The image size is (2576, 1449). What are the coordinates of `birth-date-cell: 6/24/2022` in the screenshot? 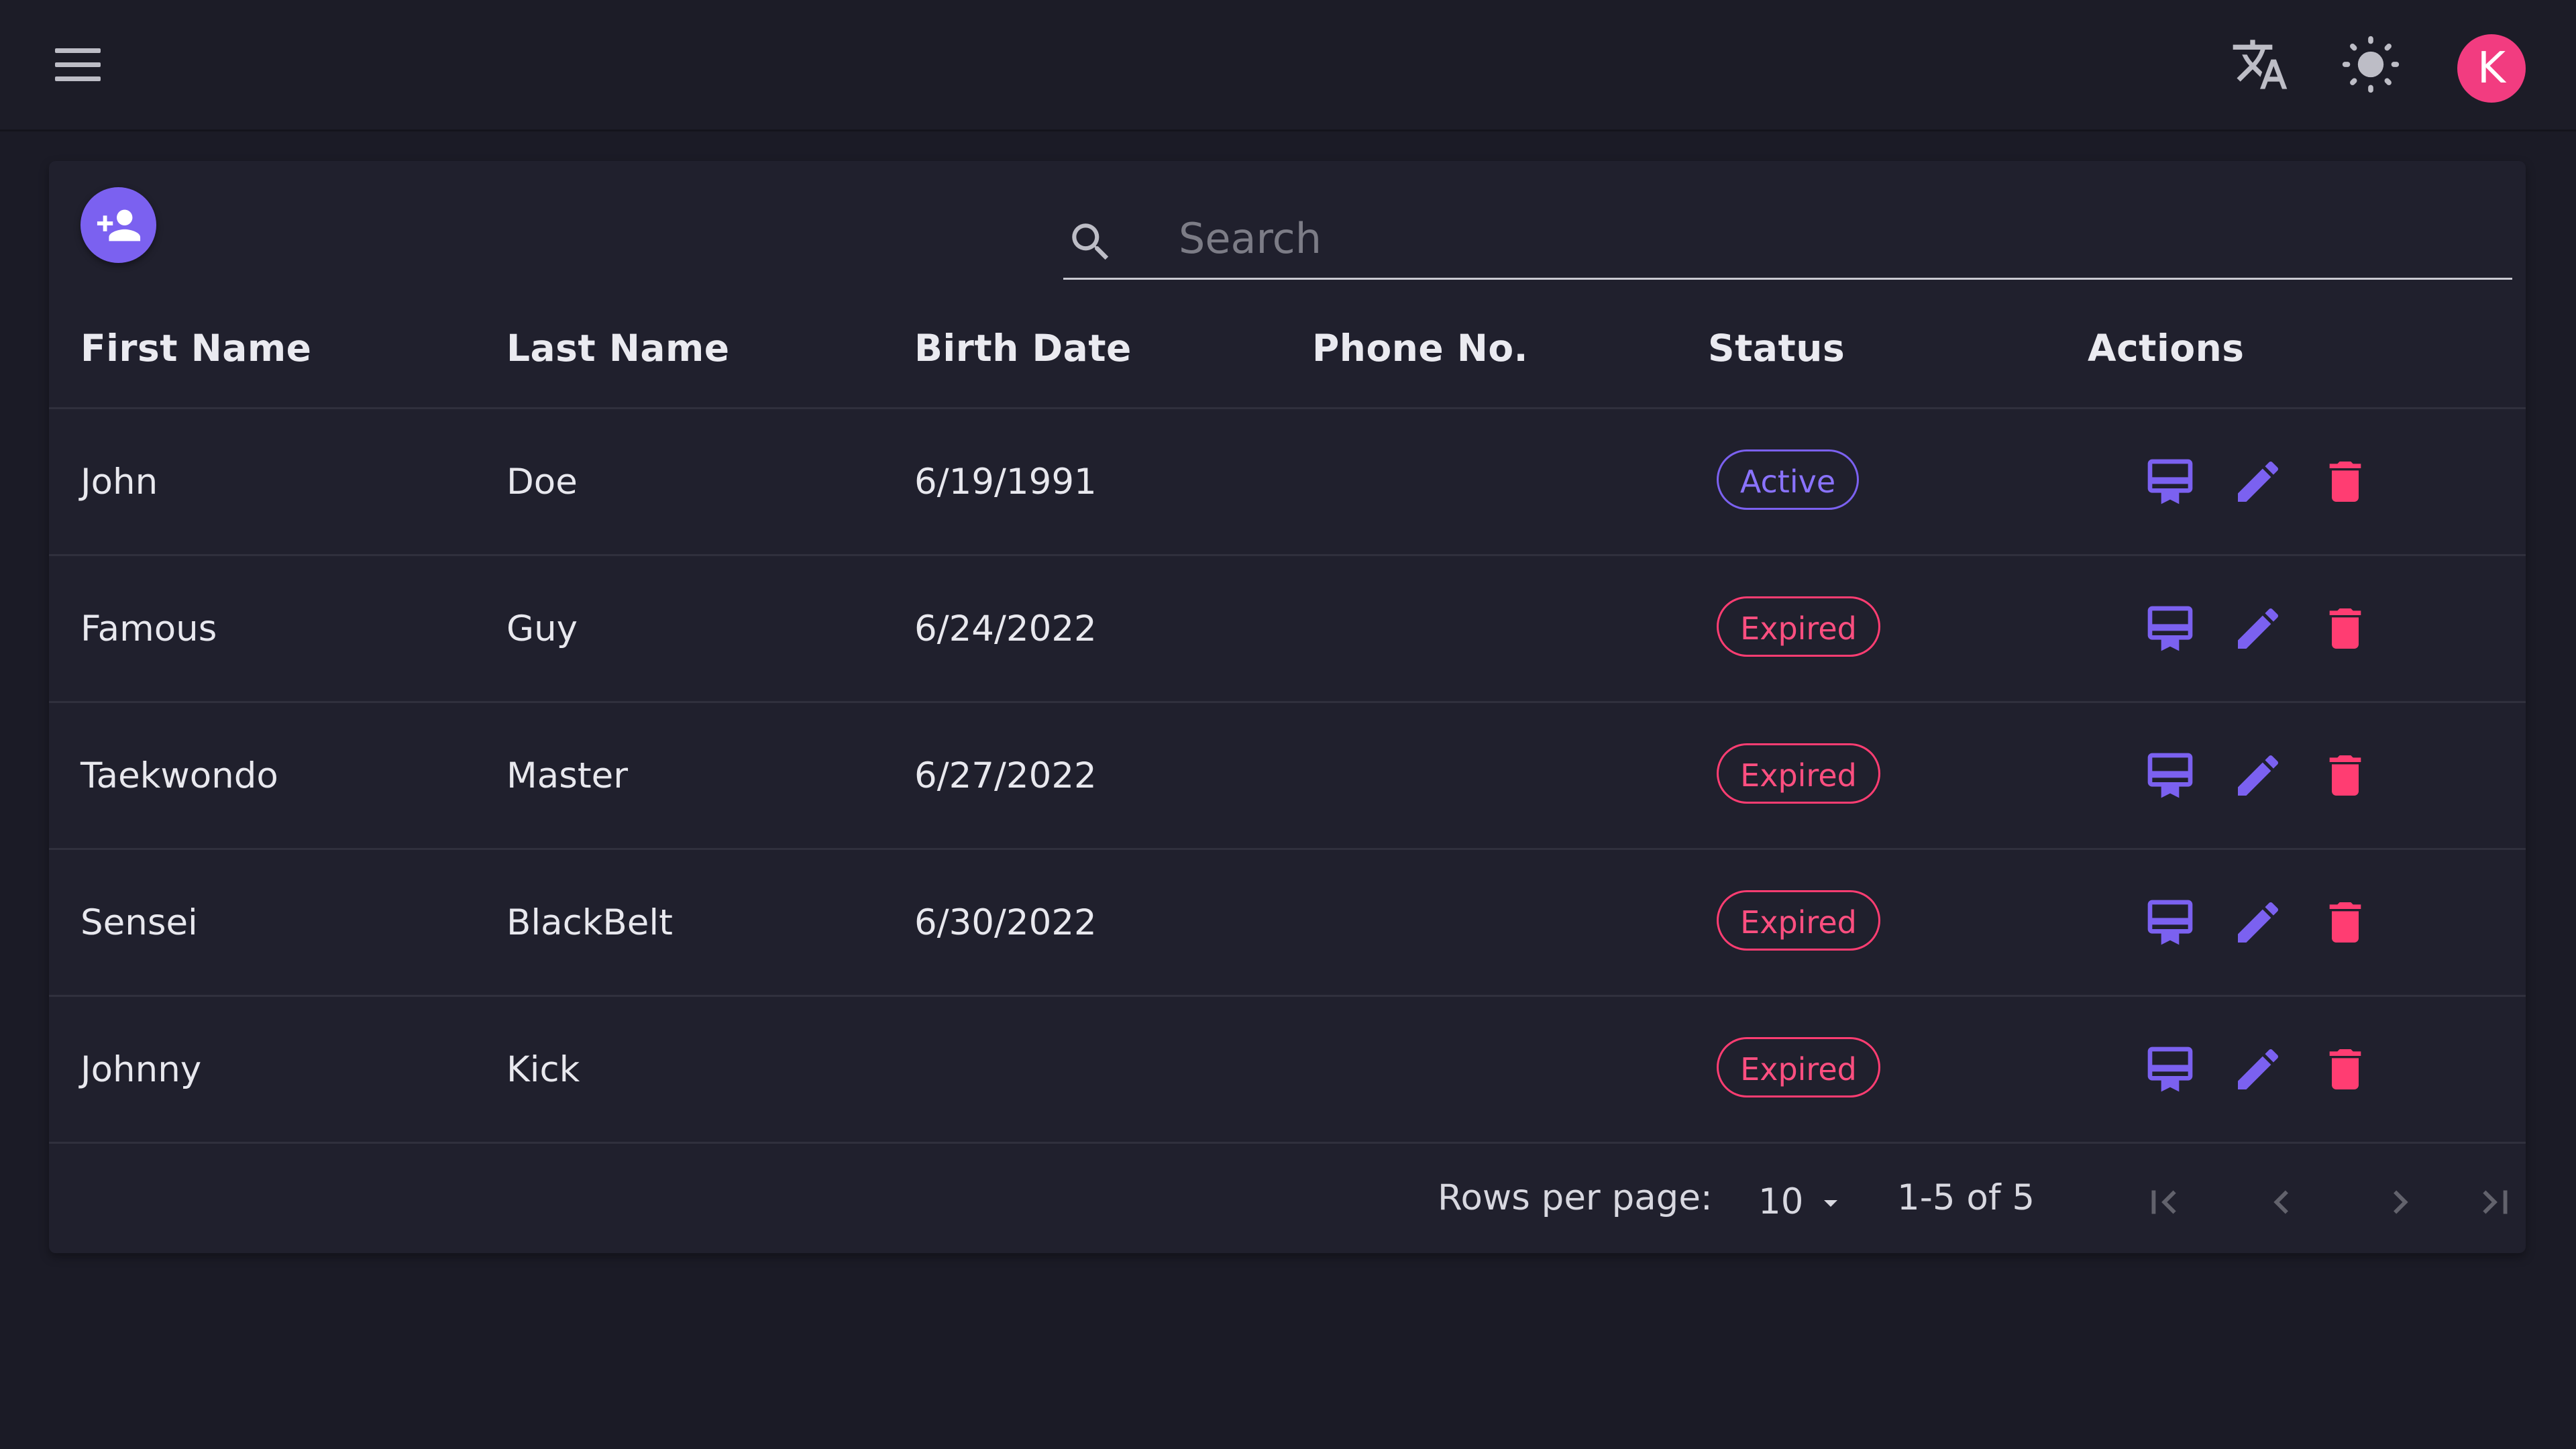 It's located at (1005, 628).